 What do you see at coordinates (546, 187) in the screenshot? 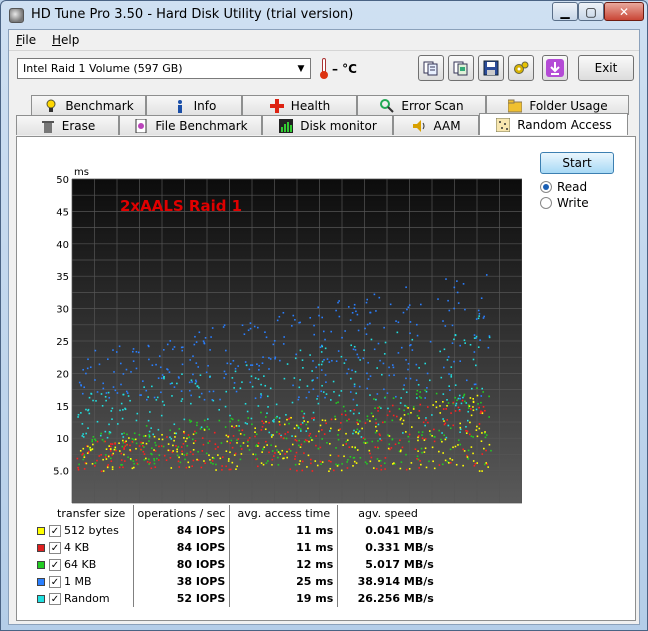
I see `read-radio-dot` at bounding box center [546, 187].